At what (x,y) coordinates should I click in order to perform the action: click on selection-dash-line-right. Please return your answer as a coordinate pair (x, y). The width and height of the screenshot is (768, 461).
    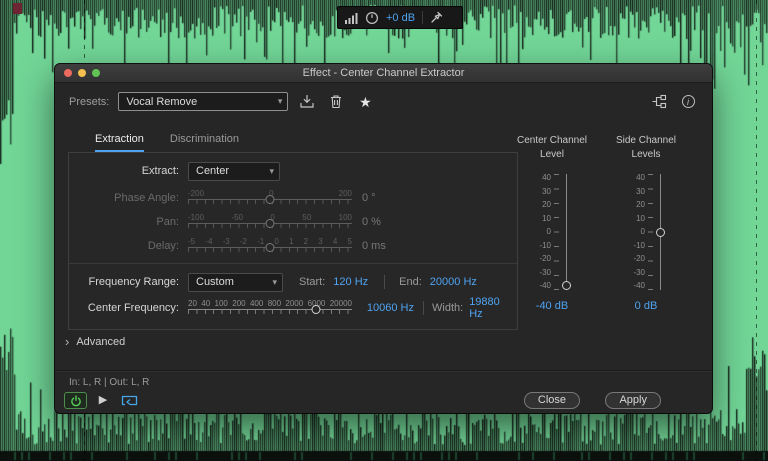
    Looking at the image, I should click on (756, 230).